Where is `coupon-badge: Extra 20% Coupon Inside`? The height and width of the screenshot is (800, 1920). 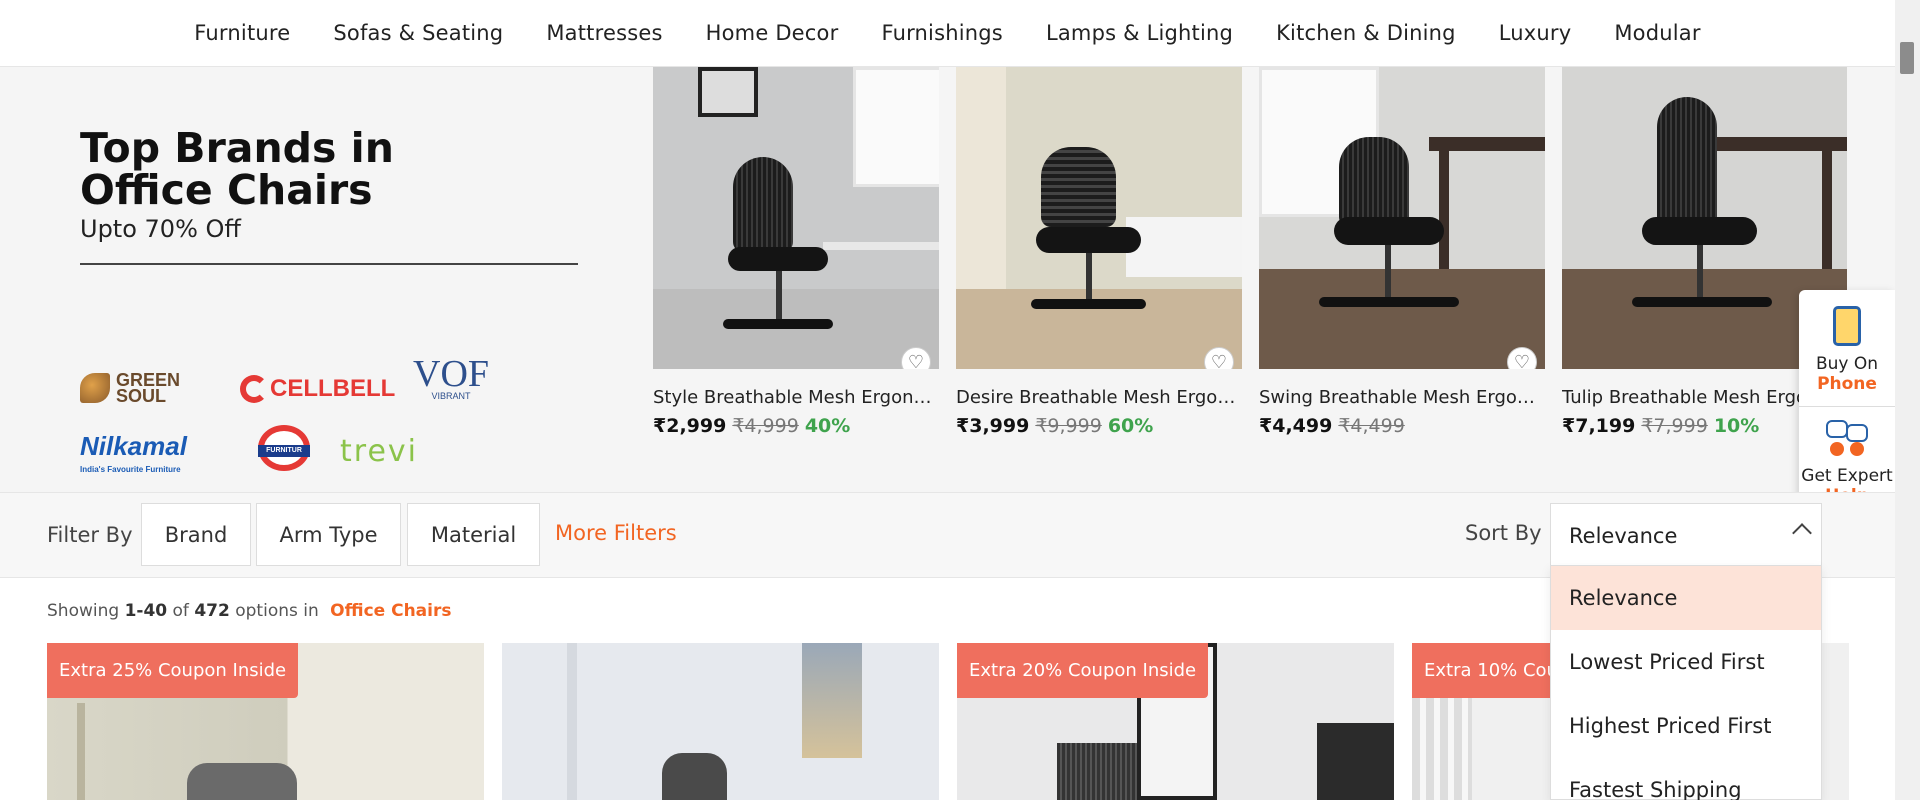 coupon-badge: Extra 20% Coupon Inside is located at coordinates (1083, 670).